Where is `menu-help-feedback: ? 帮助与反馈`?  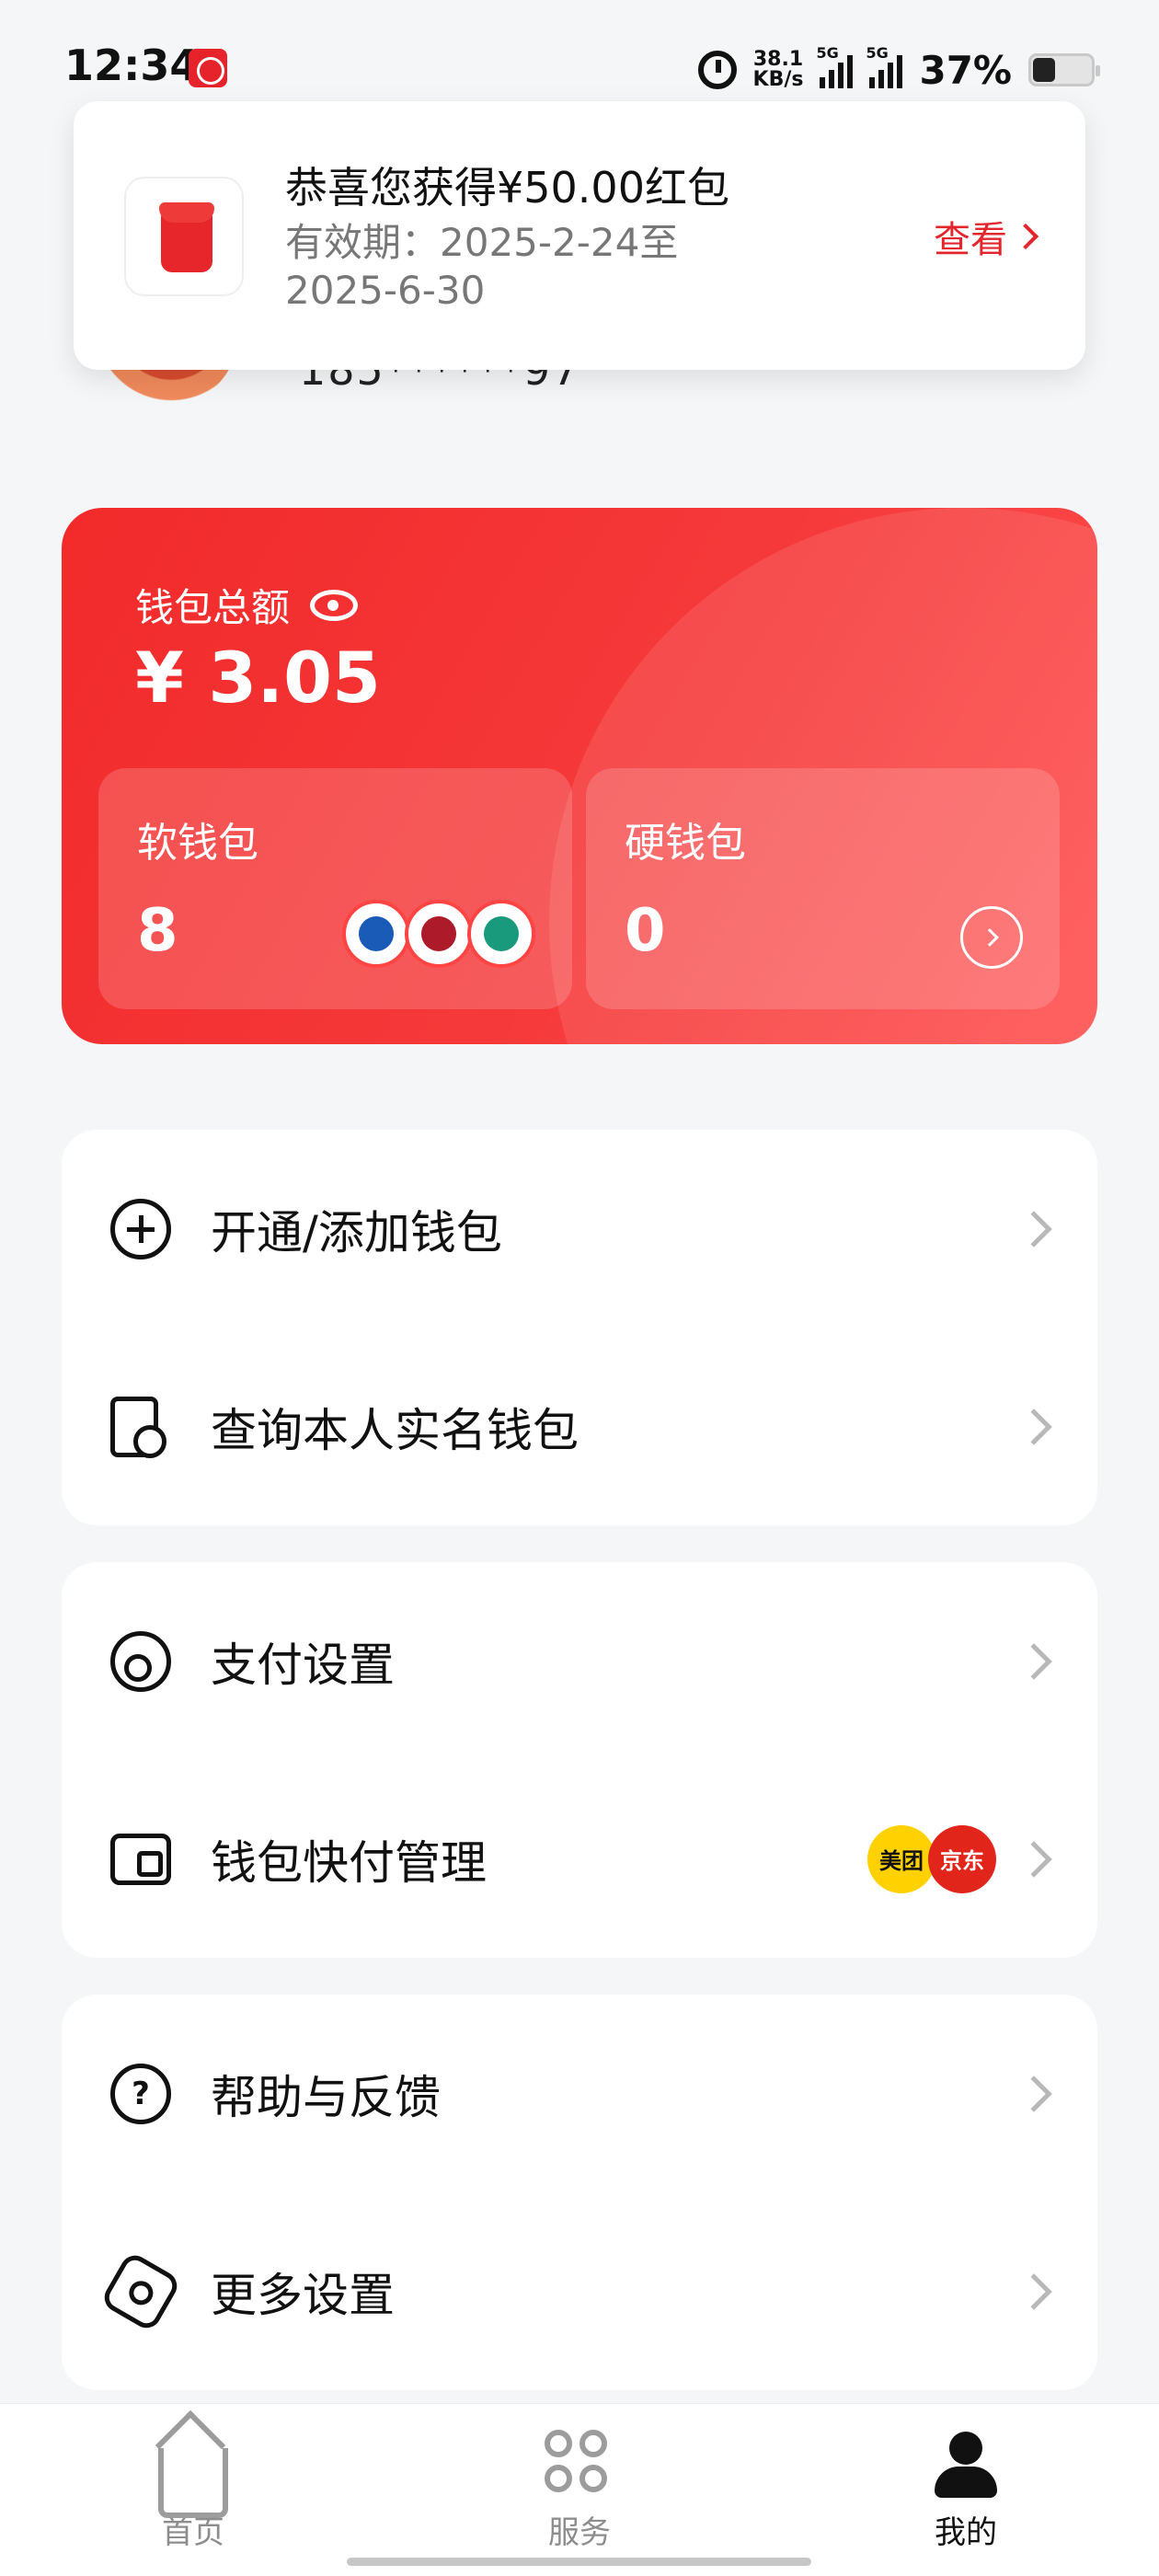
menu-help-feedback: ? 帮助与反馈 is located at coordinates (579, 2093).